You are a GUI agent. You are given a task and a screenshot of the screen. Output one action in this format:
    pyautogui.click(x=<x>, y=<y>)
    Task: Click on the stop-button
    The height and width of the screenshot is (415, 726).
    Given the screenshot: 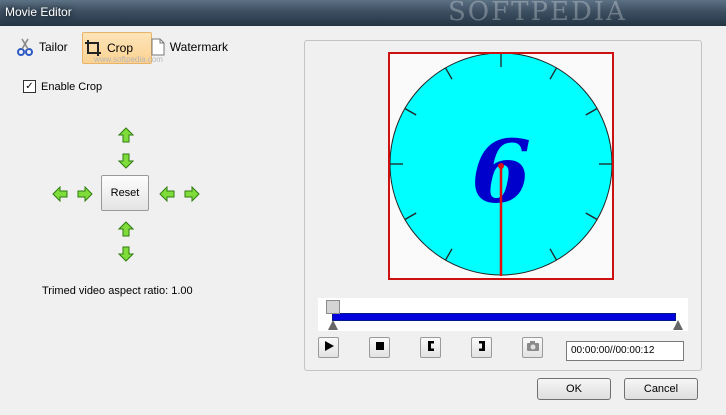 What is the action you would take?
    pyautogui.click(x=379, y=347)
    